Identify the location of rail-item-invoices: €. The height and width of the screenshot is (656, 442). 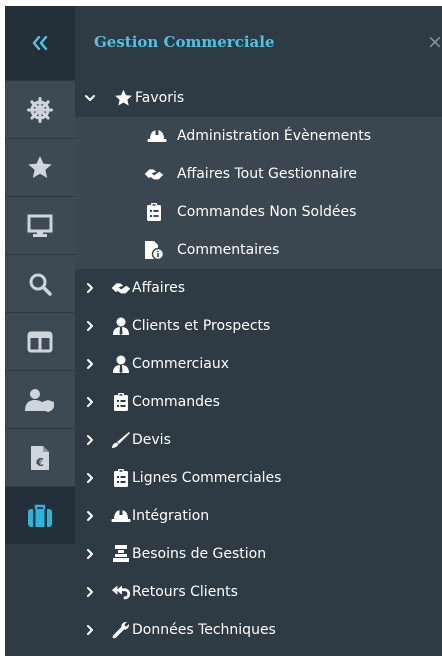
(40, 457).